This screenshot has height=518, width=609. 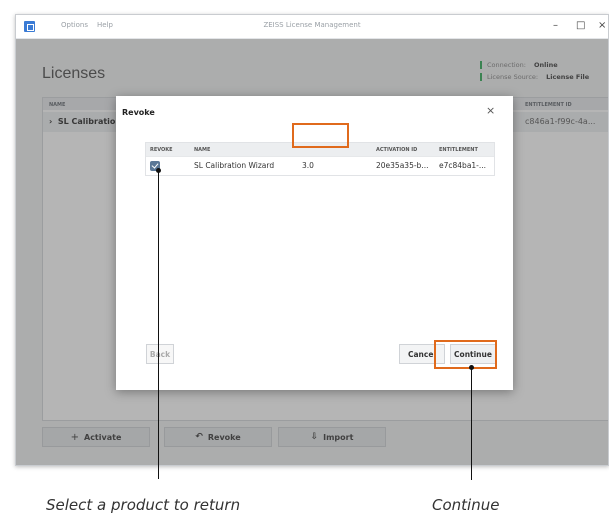 I want to click on close-icon: ×, so click(x=490, y=111).